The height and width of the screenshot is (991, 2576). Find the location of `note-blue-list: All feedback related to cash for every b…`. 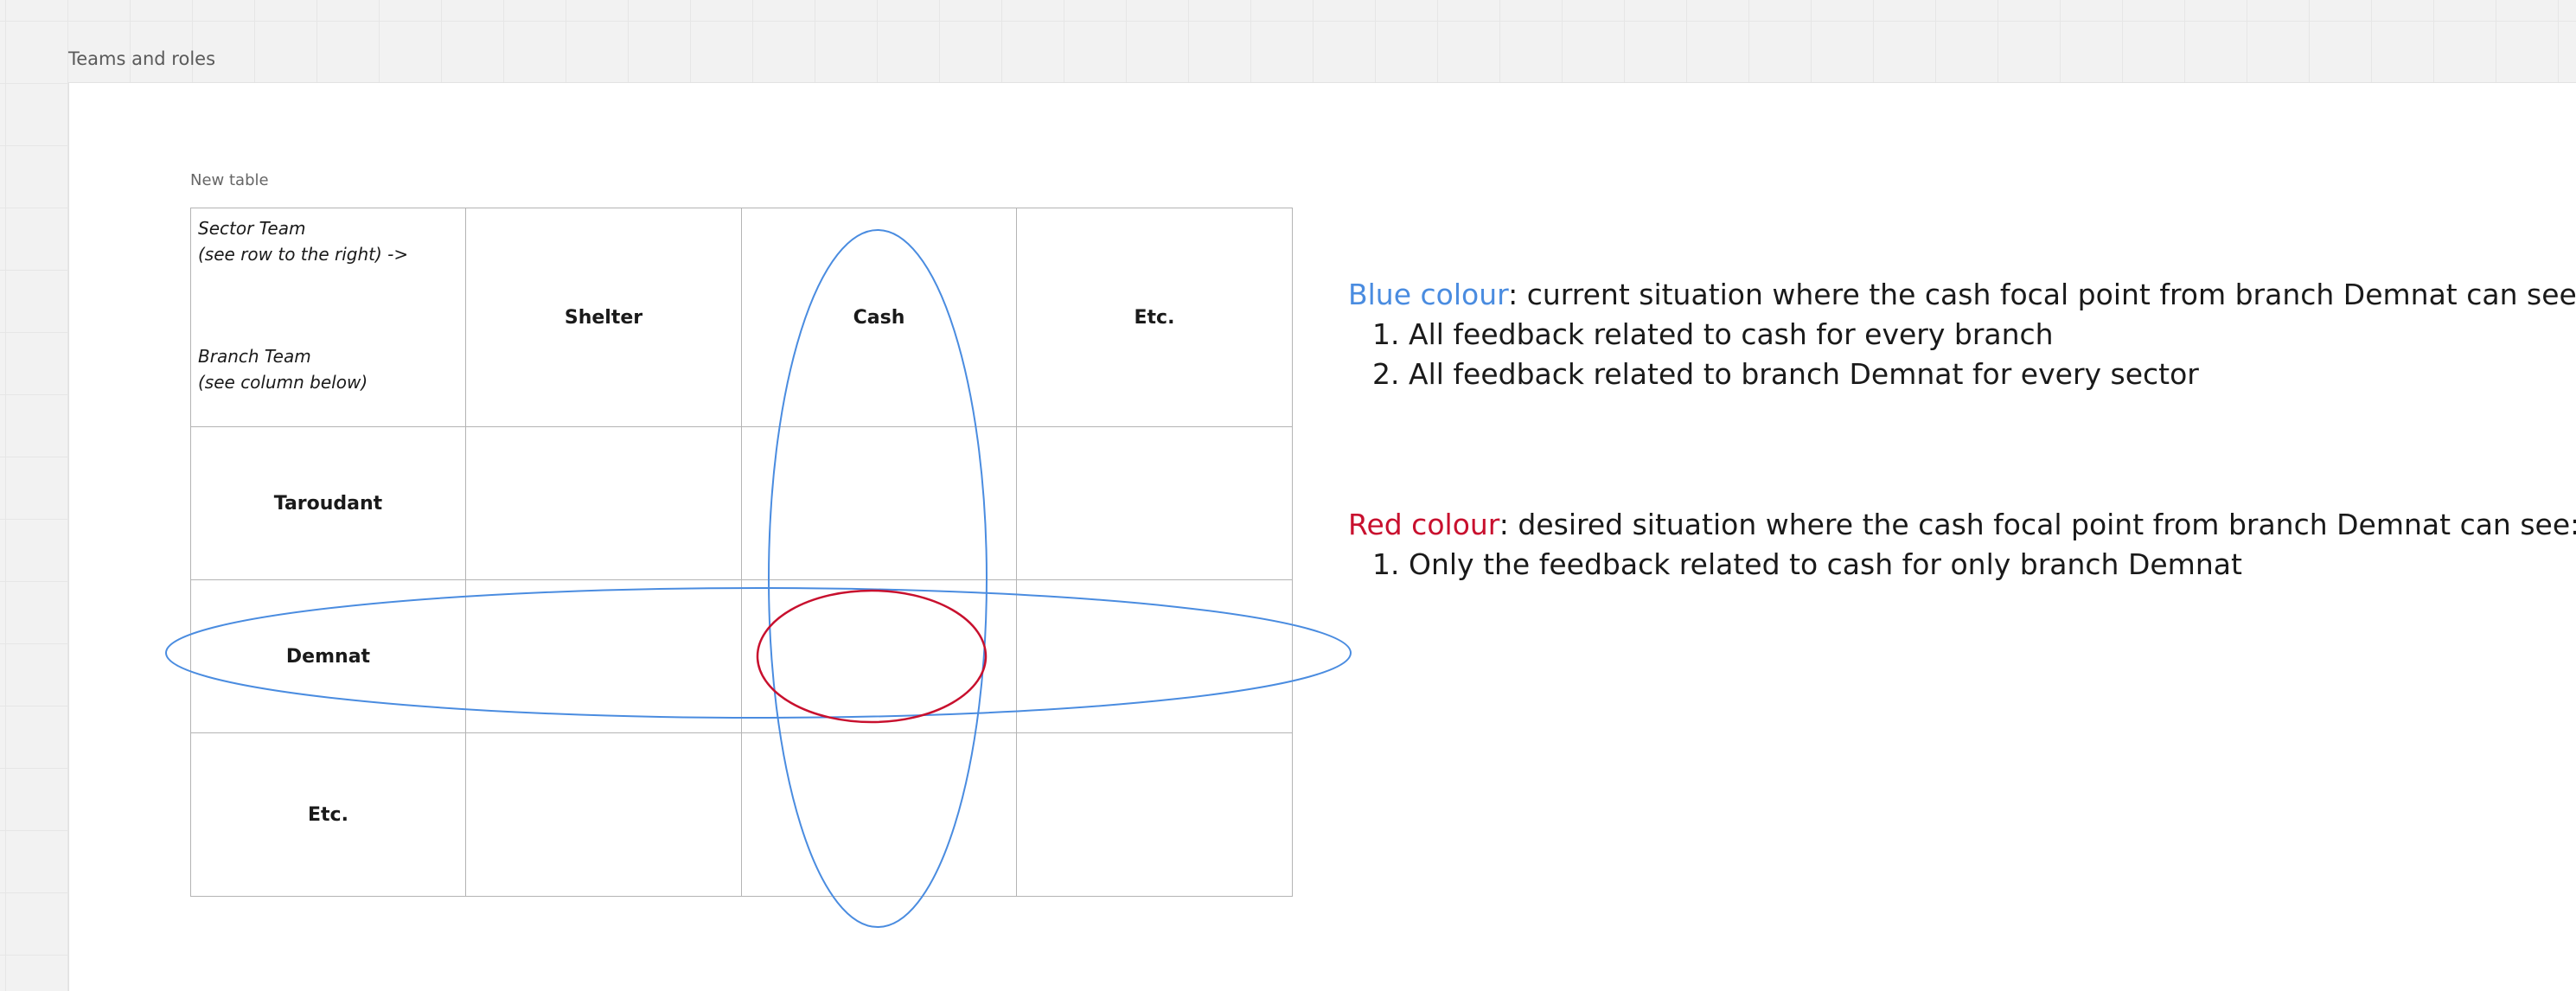

note-blue-list: All feedback related to cash for every b… is located at coordinates (1962, 354).